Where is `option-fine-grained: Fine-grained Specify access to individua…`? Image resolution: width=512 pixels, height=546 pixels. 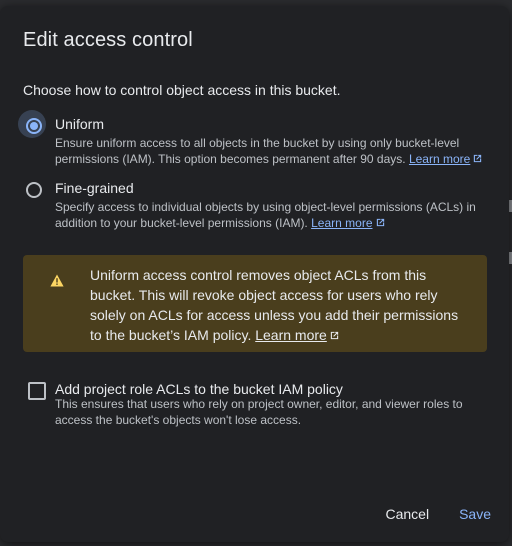 option-fine-grained: Fine-grained Specify access to individua… is located at coordinates (260, 205).